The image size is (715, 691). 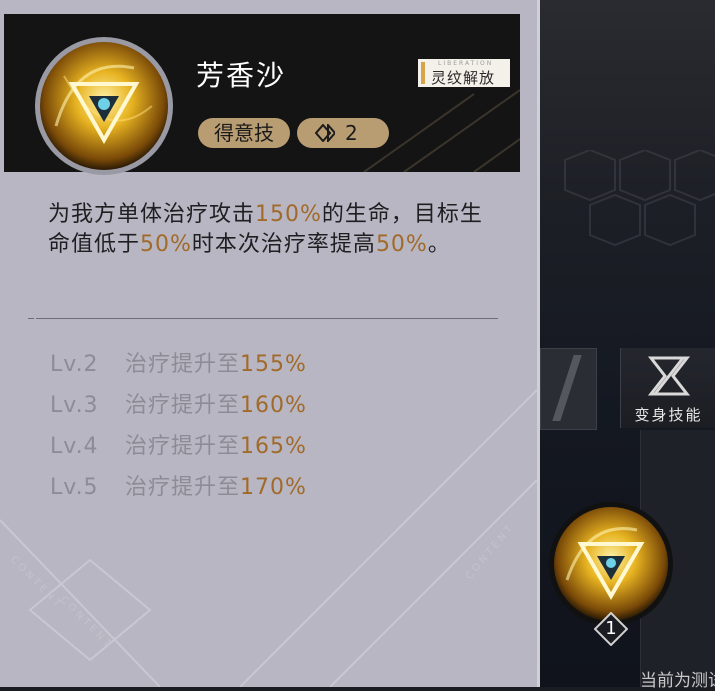 What do you see at coordinates (343, 133) in the screenshot?
I see `skill-cost-tag: 2` at bounding box center [343, 133].